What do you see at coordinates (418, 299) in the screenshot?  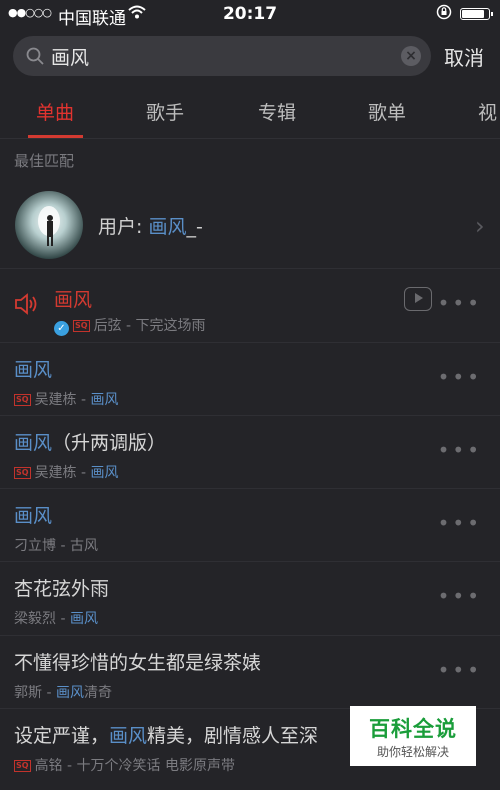 I see `mv-play-icon` at bounding box center [418, 299].